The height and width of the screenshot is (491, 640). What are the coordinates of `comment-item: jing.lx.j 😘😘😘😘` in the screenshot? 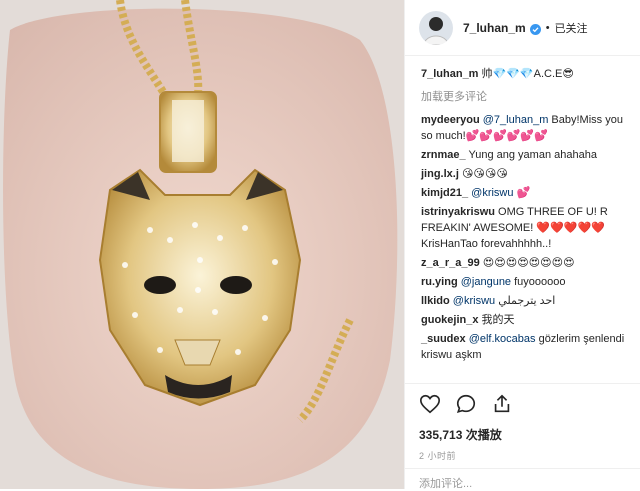 It's located at (524, 174).